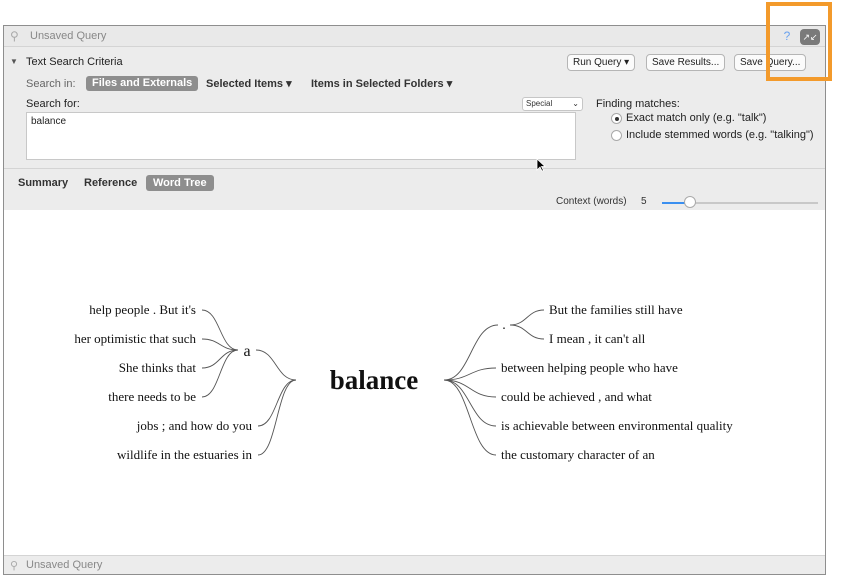 The image size is (845, 579). What do you see at coordinates (245, 84) in the screenshot?
I see `scope-selected-items-label: Selected Items` at bounding box center [245, 84].